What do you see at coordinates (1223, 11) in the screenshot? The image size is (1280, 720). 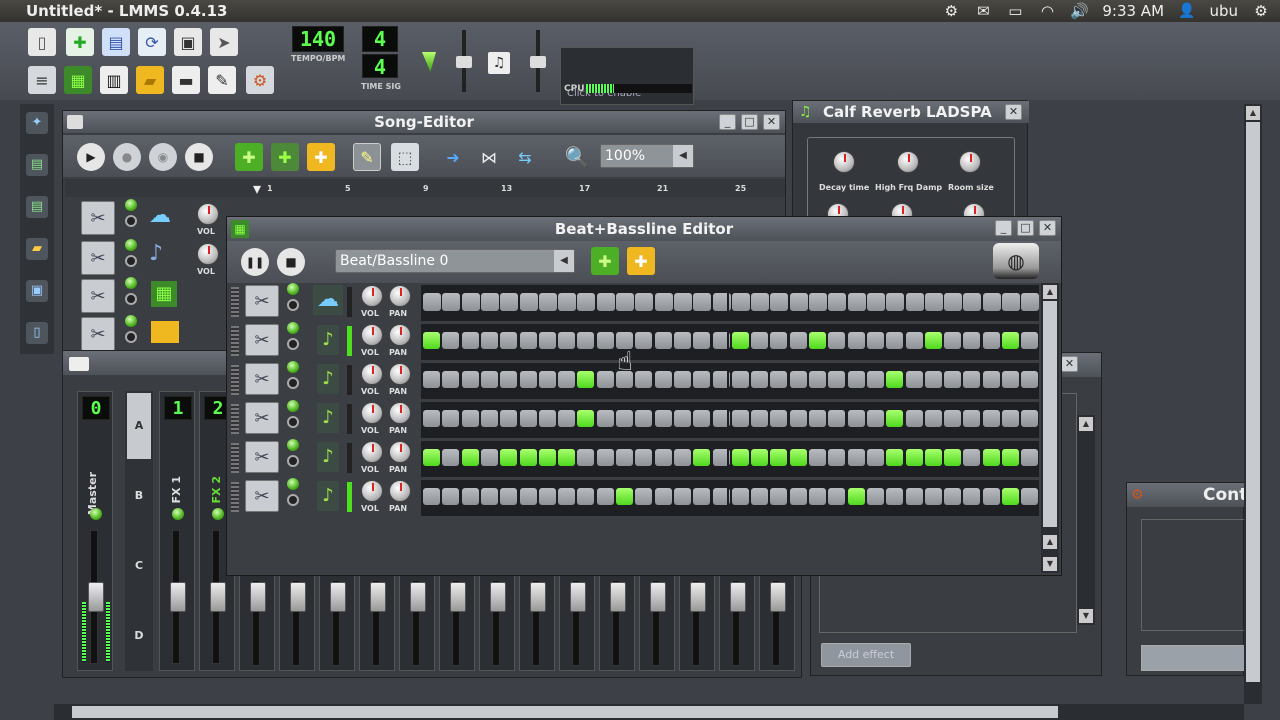 I see `user-name: ubu` at bounding box center [1223, 11].